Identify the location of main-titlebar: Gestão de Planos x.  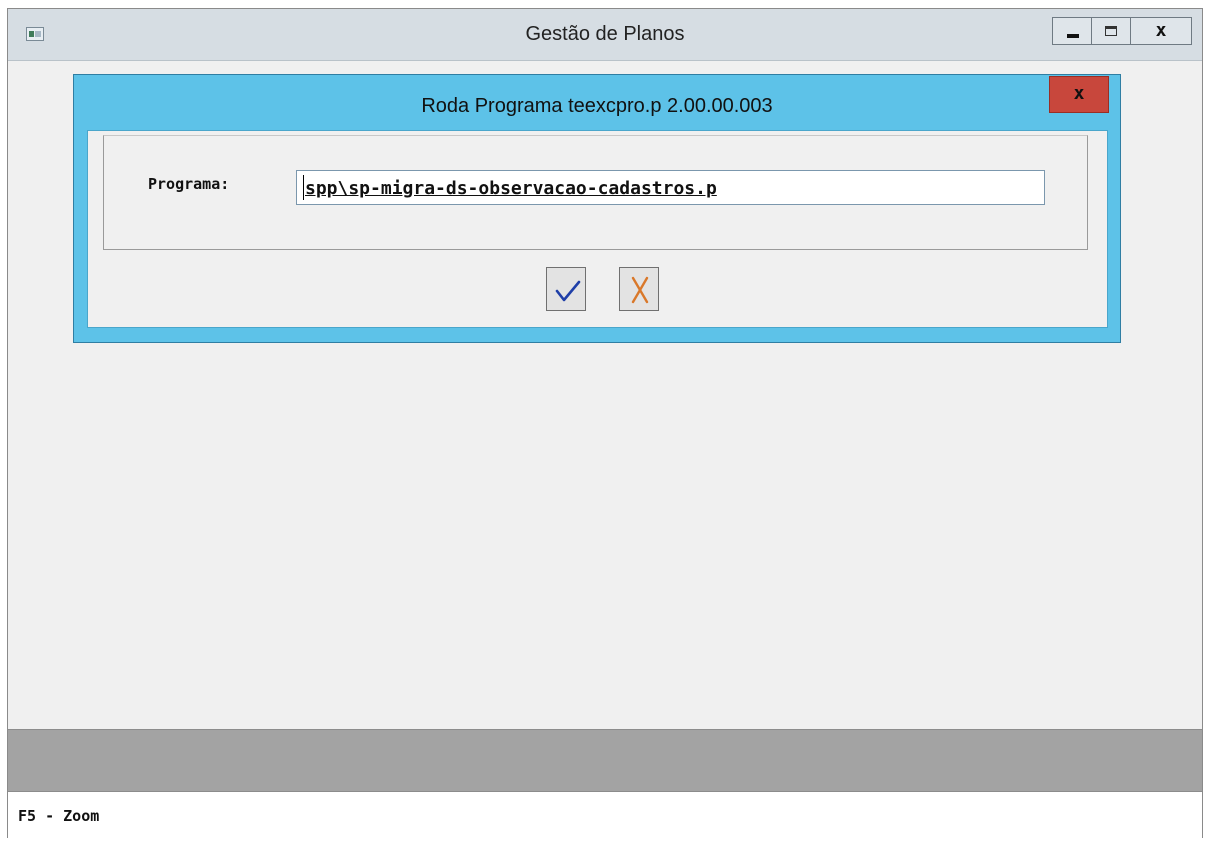
(605, 35).